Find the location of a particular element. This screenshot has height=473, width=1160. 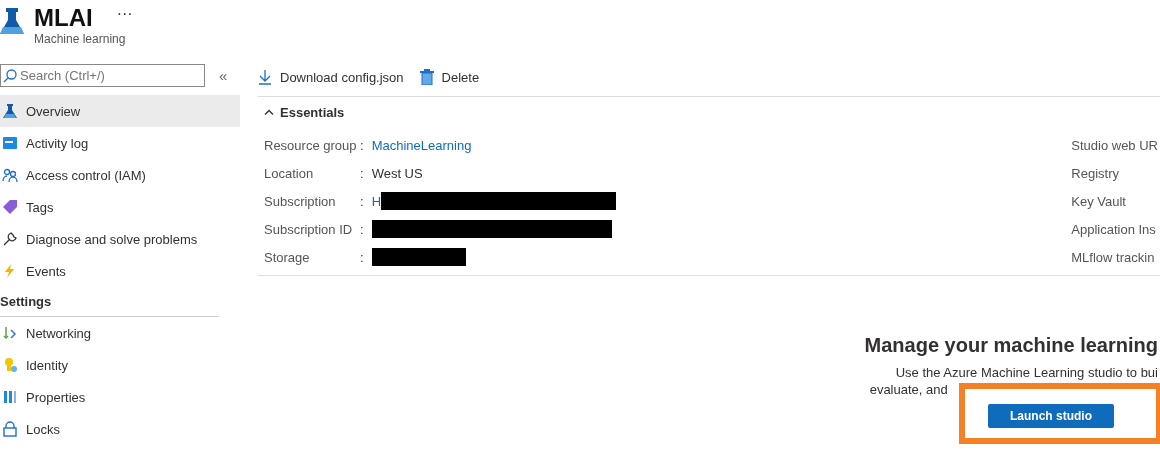

nav-item: Locks is located at coordinates (120, 429).